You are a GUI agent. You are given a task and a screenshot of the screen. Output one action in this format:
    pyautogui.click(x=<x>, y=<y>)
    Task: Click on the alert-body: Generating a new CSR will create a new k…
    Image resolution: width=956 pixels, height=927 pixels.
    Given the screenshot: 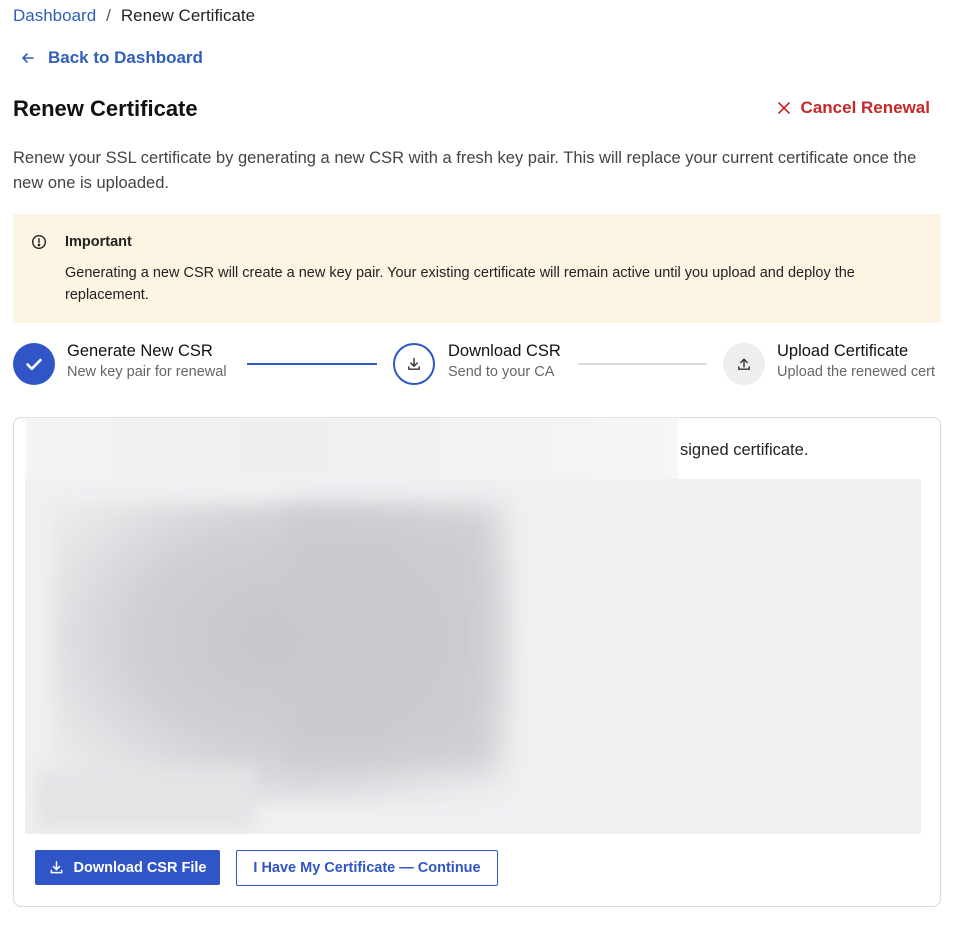 What is the action you would take?
    pyautogui.click(x=460, y=284)
    